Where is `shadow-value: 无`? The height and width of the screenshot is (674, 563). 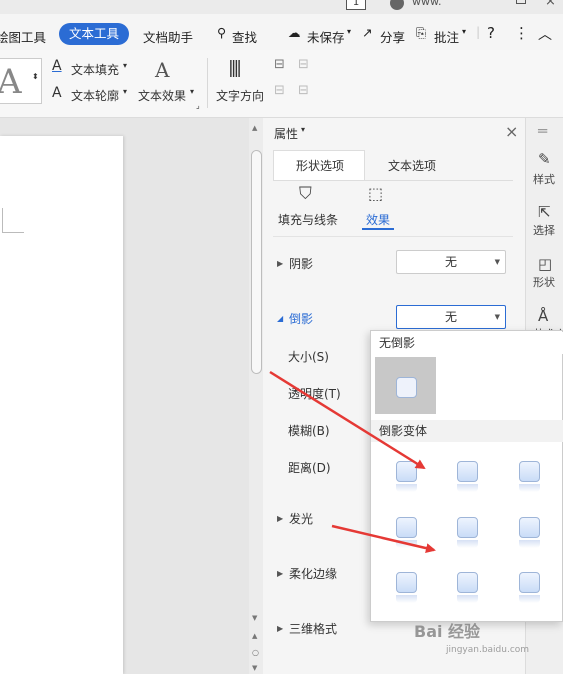 shadow-value: 无 is located at coordinates (450, 262).